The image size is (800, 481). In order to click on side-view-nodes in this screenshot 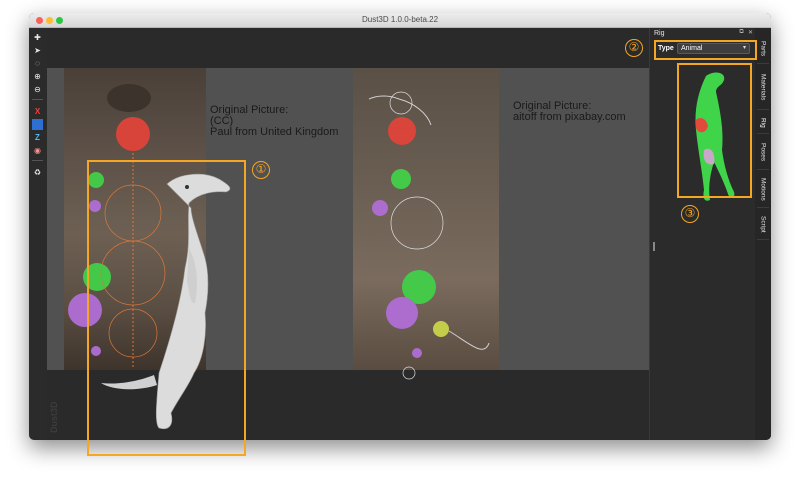, I will do `click(429, 235)`.